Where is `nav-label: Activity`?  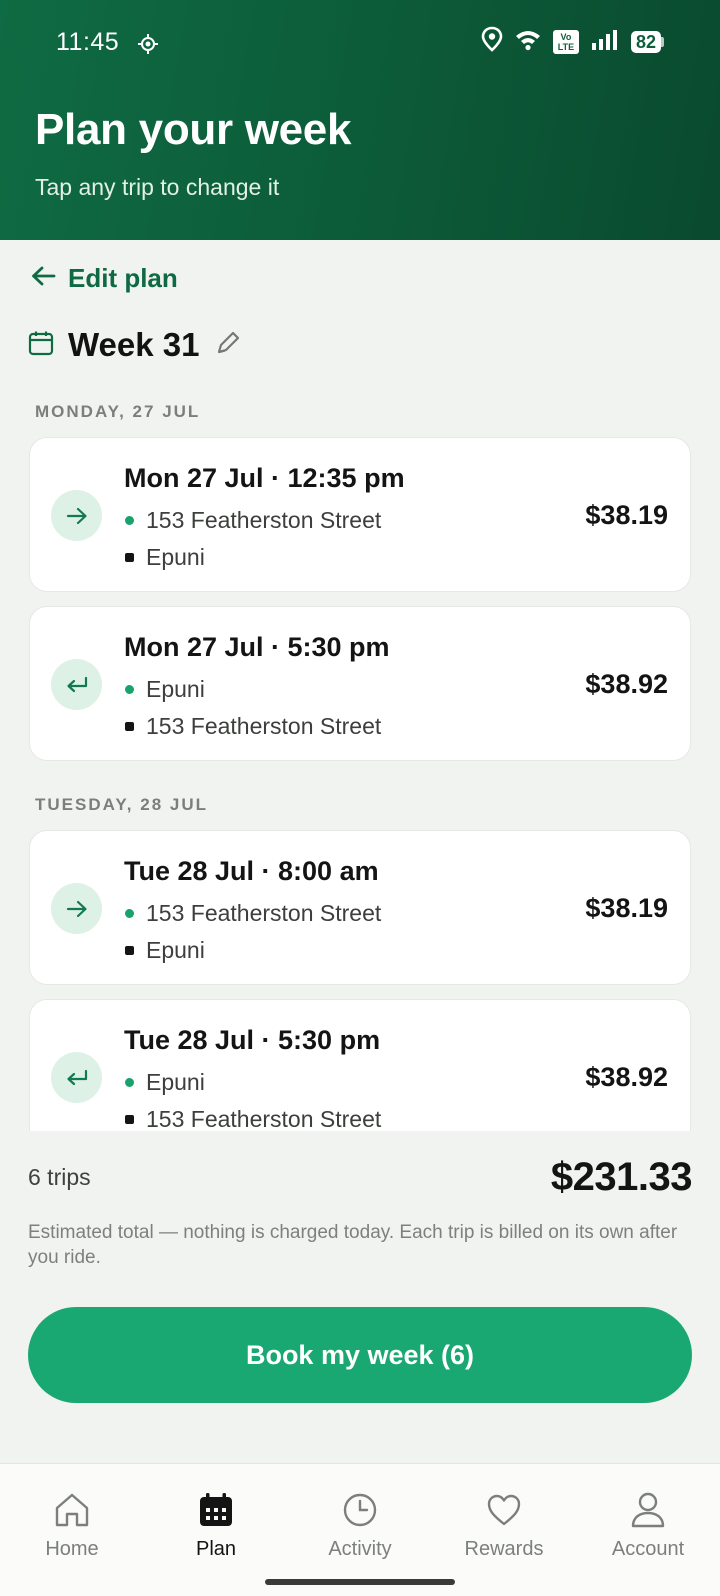 nav-label: Activity is located at coordinates (360, 1549).